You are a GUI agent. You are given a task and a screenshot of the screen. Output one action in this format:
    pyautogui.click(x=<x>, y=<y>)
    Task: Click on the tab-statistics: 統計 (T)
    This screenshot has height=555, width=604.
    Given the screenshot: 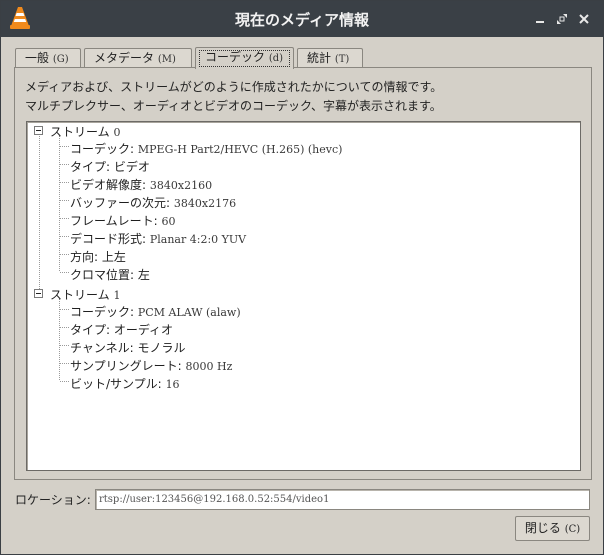 What is the action you would take?
    pyautogui.click(x=330, y=58)
    